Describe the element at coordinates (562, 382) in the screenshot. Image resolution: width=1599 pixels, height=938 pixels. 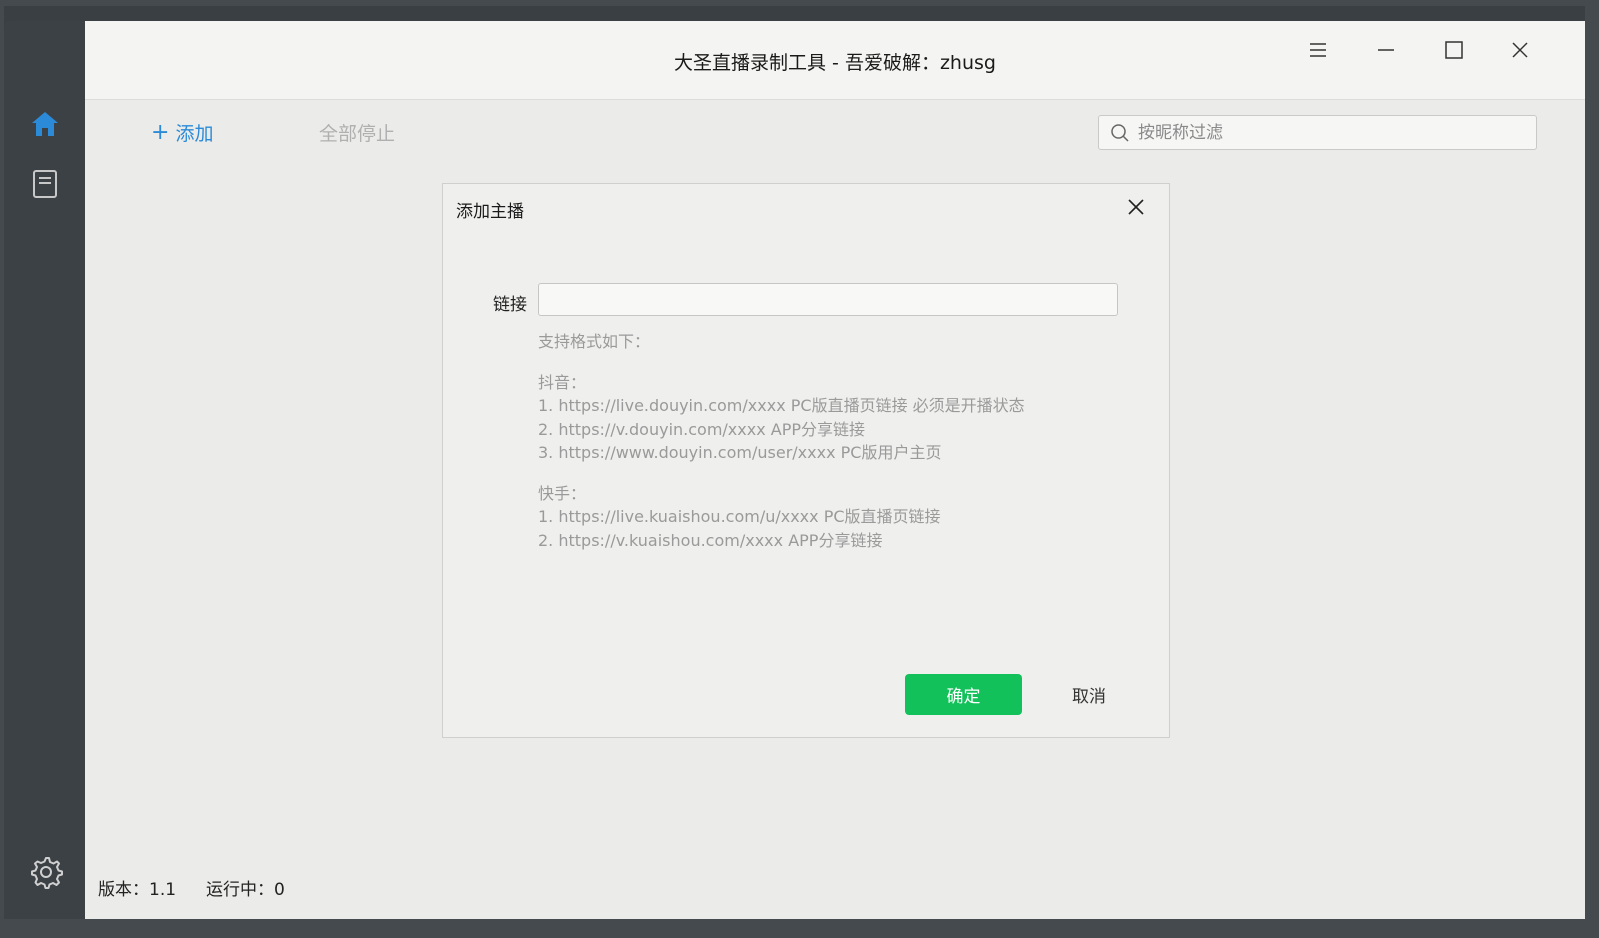
I see `douyin-group-title: 抖音：` at that location.